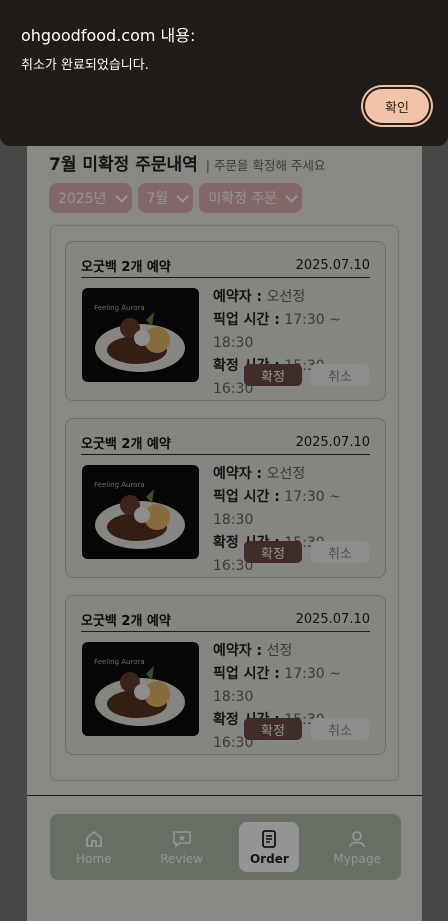  I want to click on dialog-title: ohgoodfood.com 내용:, so click(108, 35).